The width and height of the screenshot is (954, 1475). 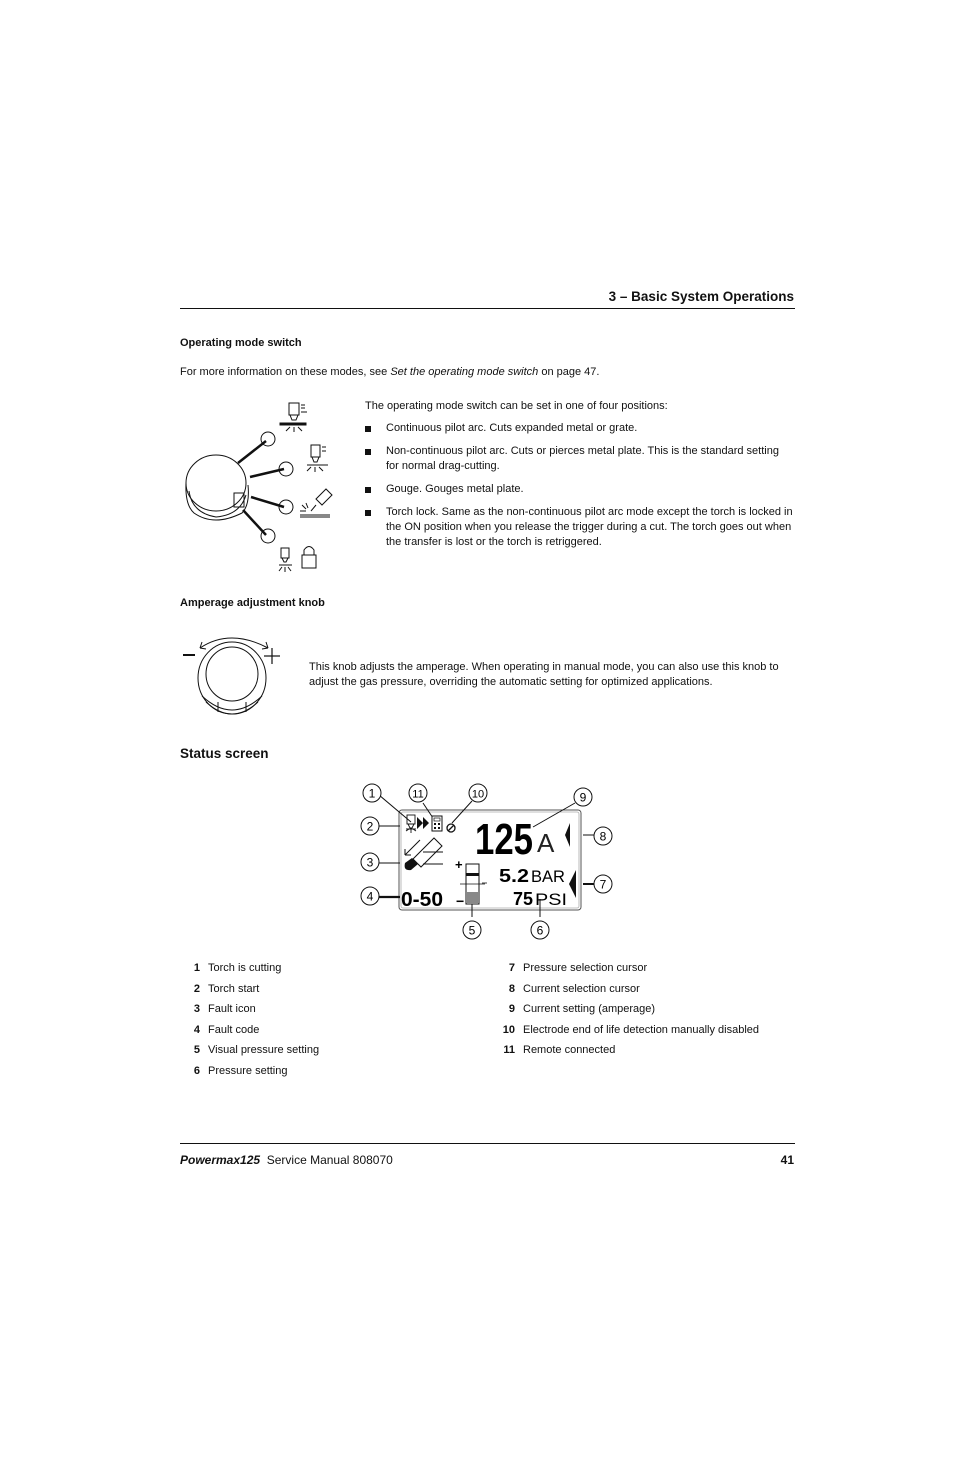 What do you see at coordinates (329, 1160) in the screenshot?
I see `manual-title: Service Manual 808070` at bounding box center [329, 1160].